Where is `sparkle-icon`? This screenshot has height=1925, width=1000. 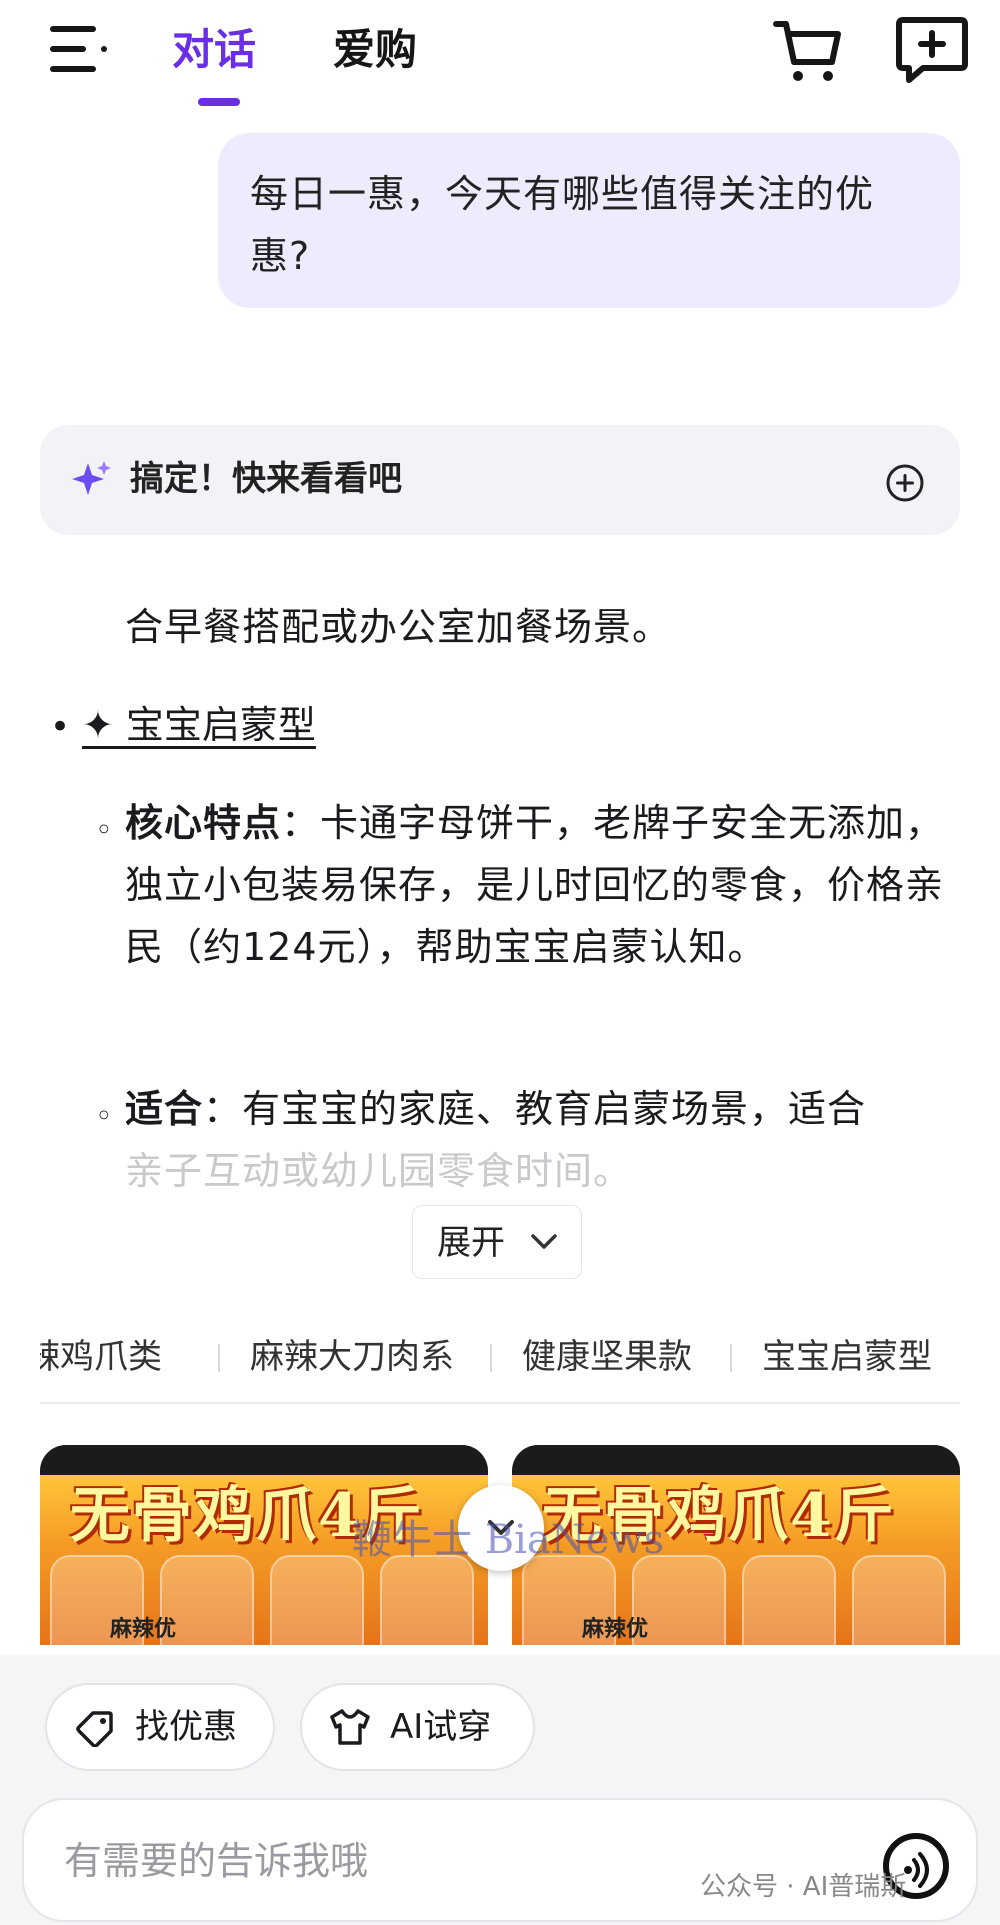
sparkle-icon is located at coordinates (91, 478).